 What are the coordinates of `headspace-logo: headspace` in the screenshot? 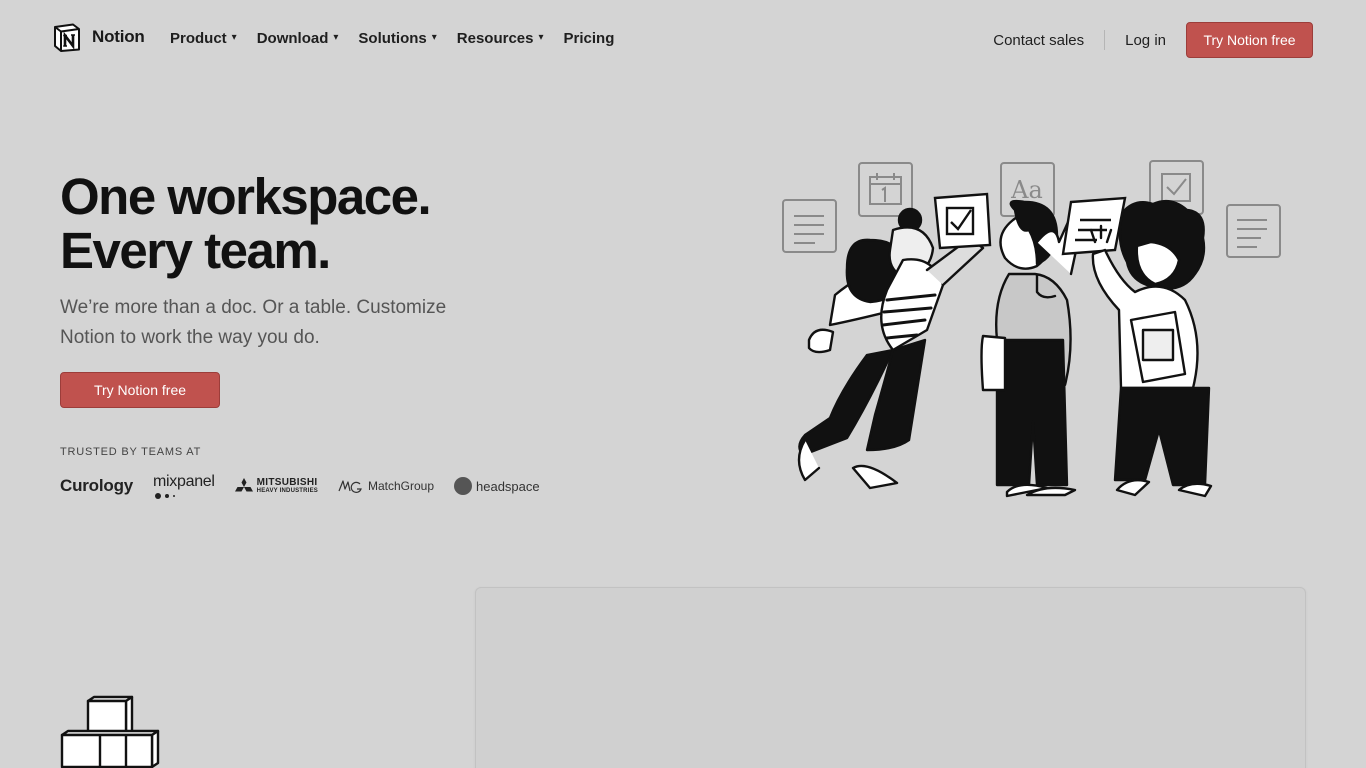 It's located at (497, 486).